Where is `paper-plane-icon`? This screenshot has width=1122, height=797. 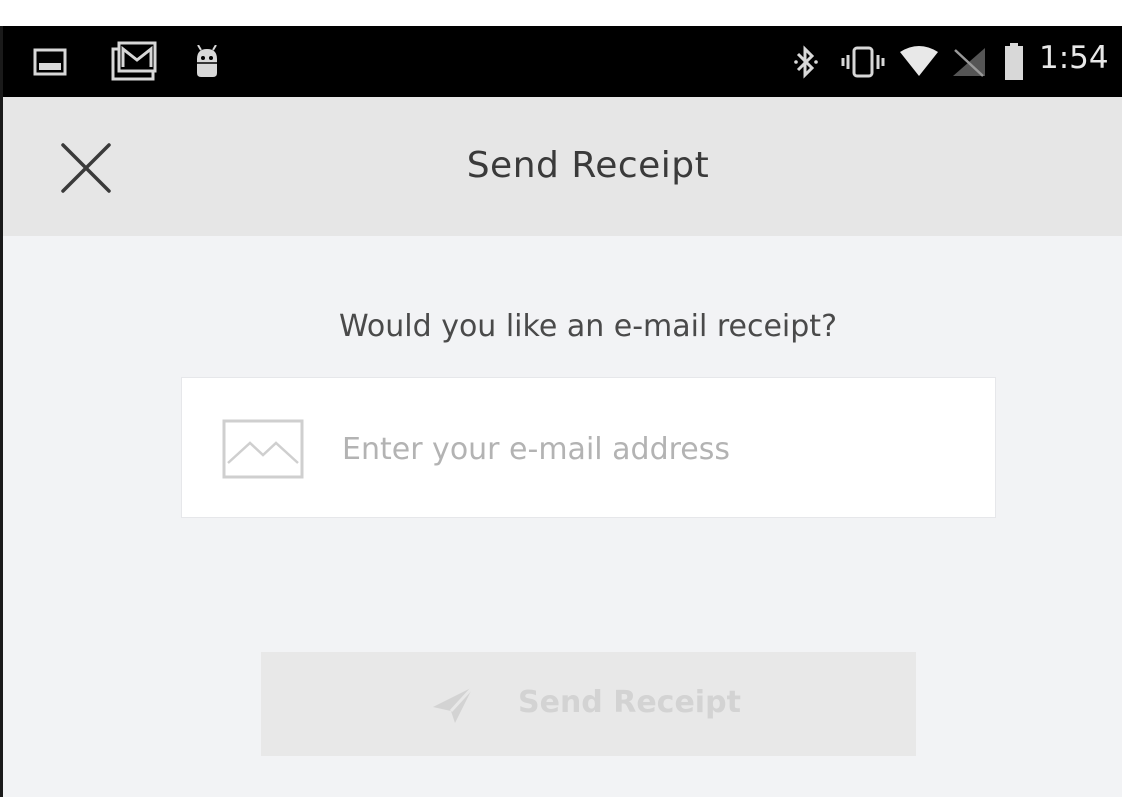
paper-plane-icon is located at coordinates (454, 704).